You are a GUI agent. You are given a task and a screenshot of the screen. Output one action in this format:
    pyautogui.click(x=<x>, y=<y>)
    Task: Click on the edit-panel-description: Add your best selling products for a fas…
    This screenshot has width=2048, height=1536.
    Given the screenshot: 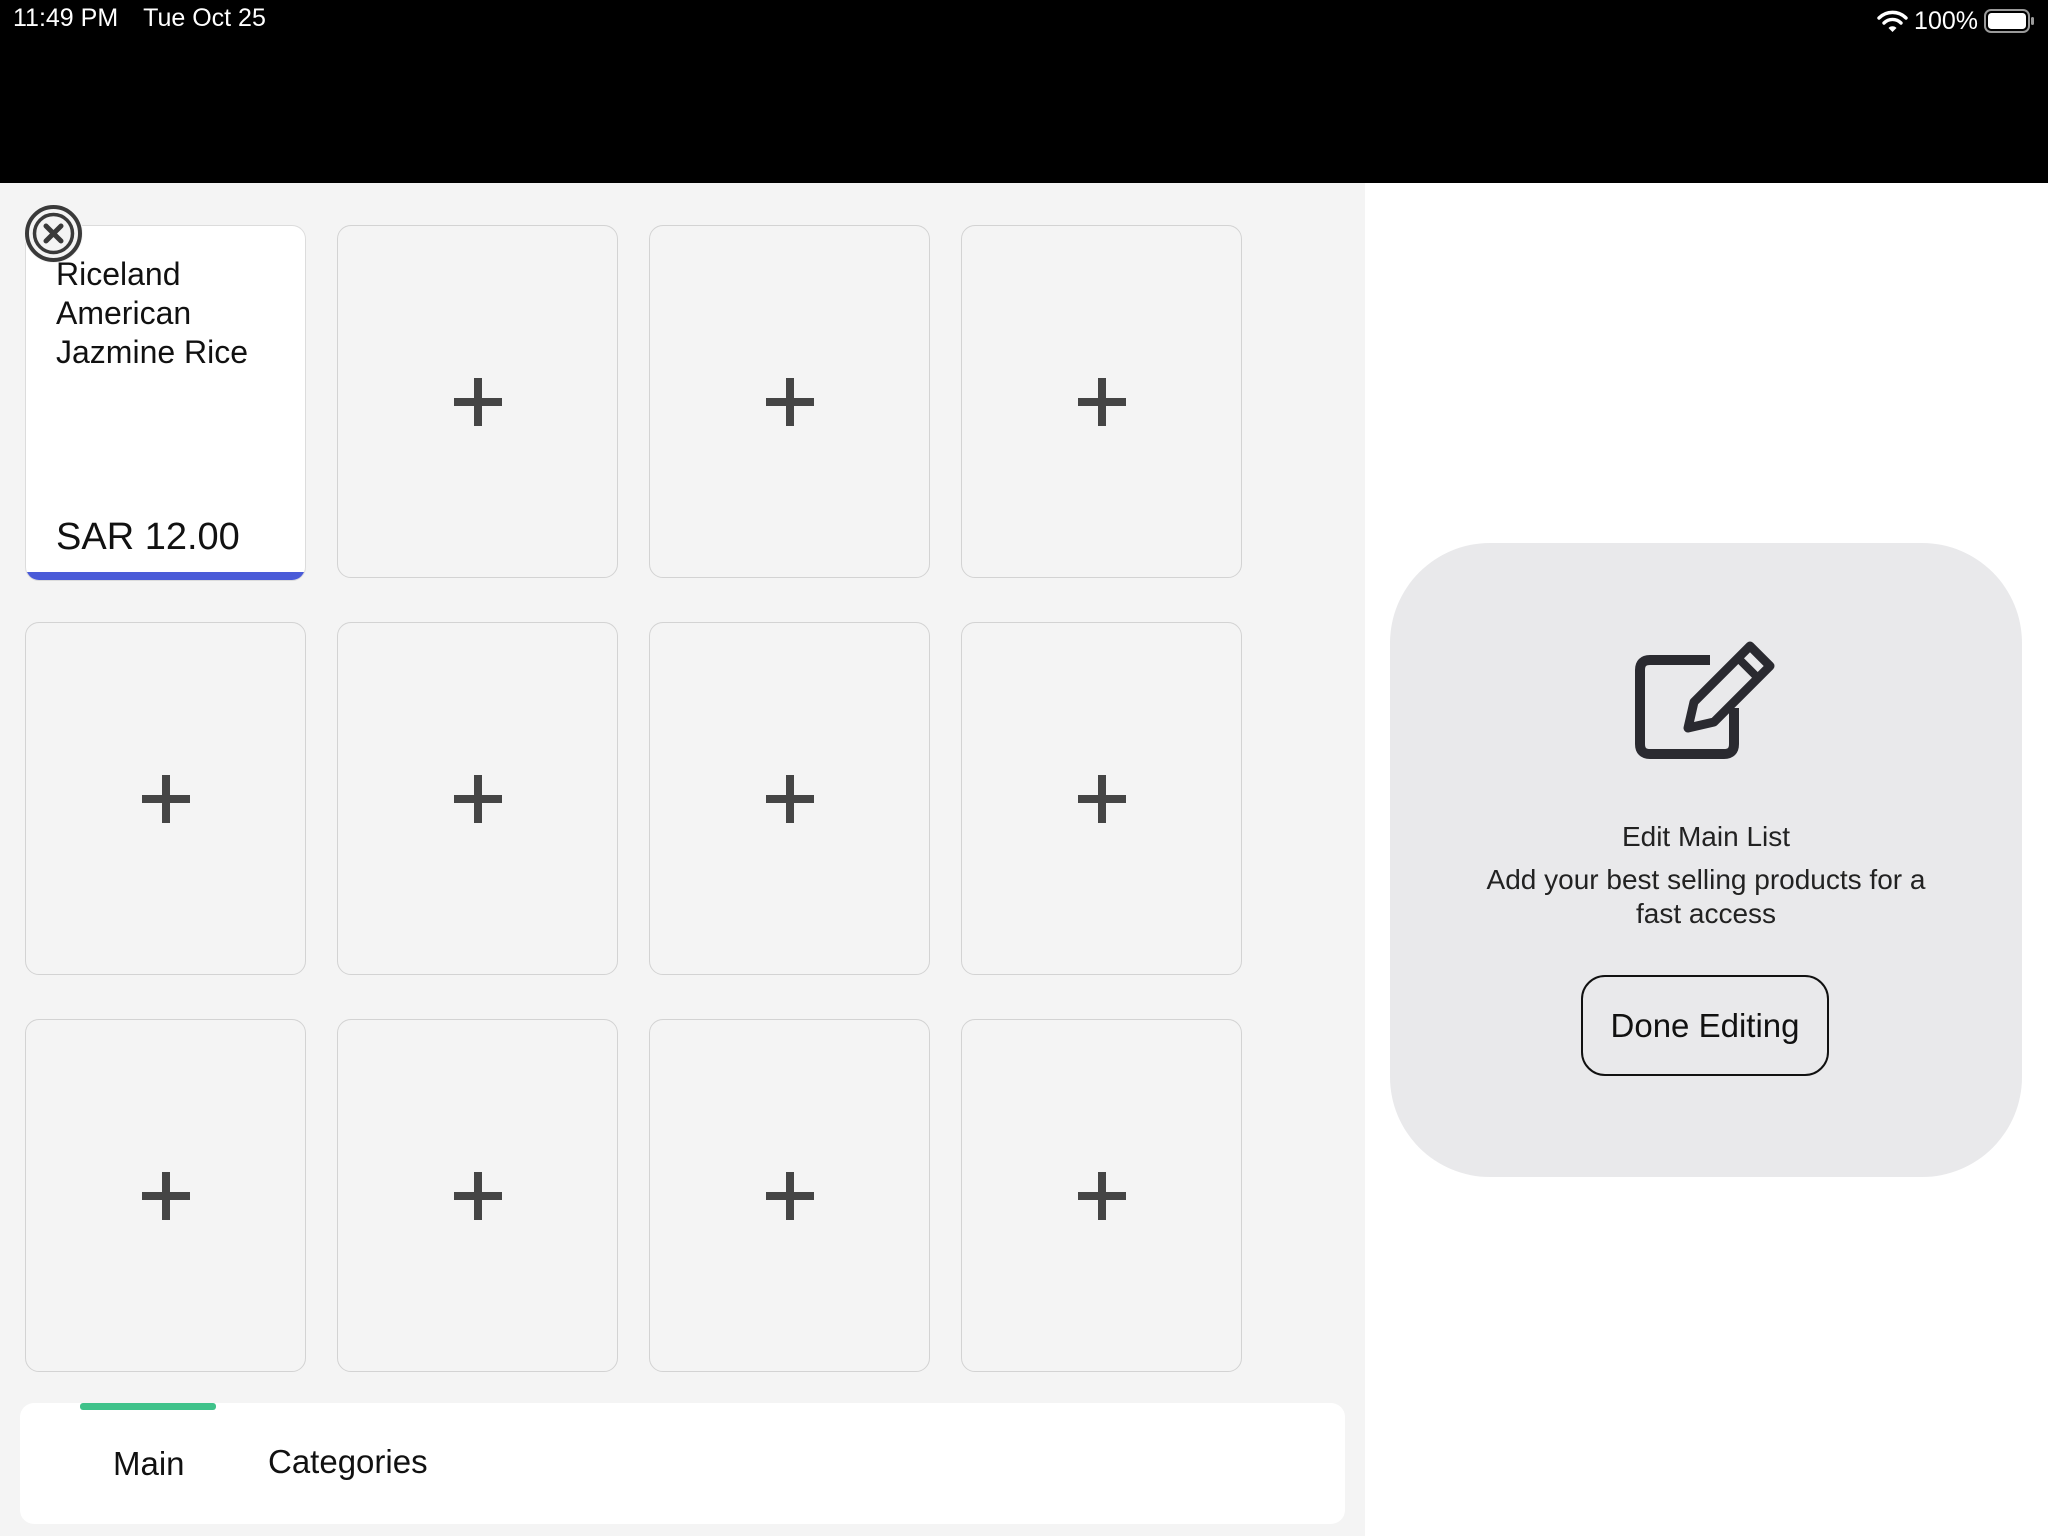 What is the action you would take?
    pyautogui.click(x=1706, y=896)
    